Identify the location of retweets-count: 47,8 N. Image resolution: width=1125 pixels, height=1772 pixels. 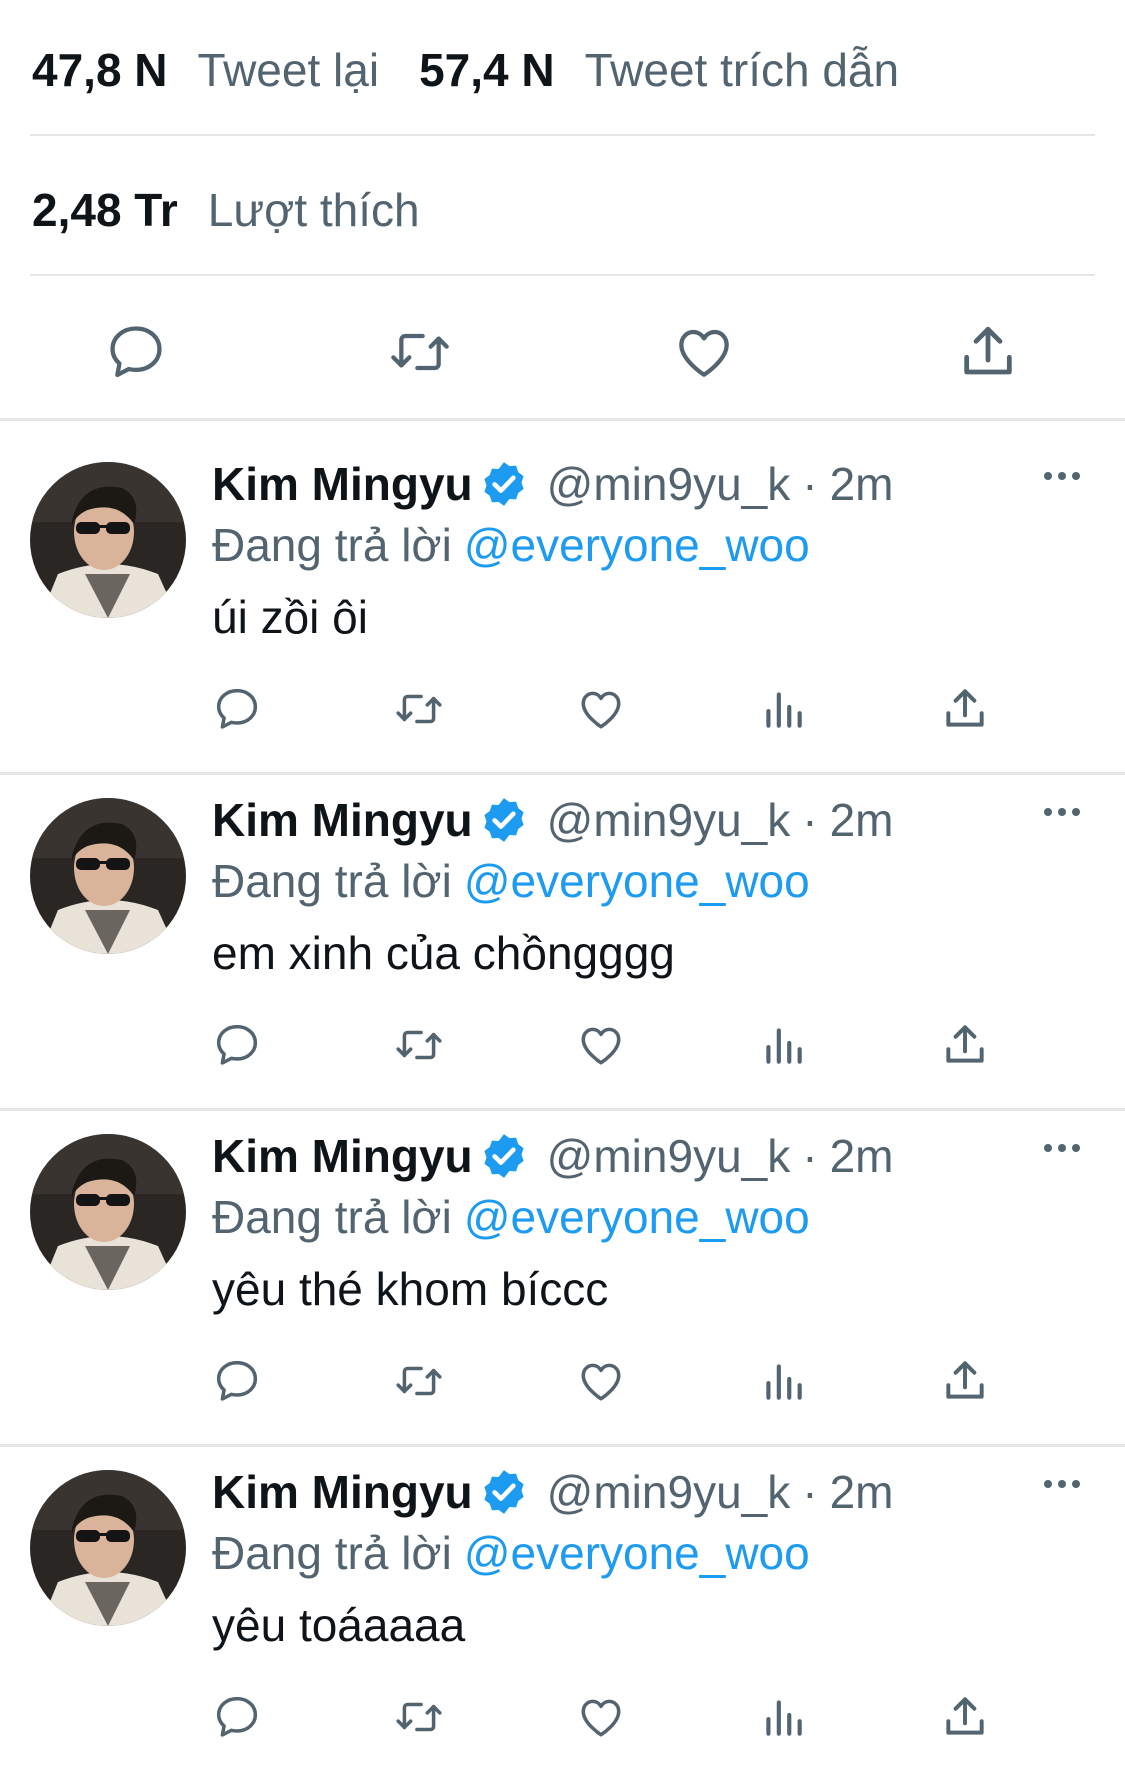
(100, 70).